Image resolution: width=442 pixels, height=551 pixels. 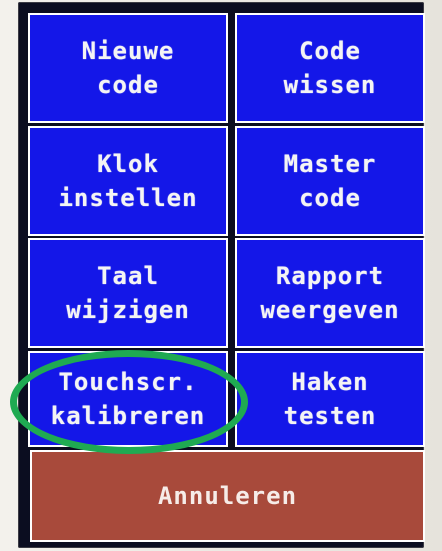 I want to click on master-code-button: Master code, so click(x=330, y=181).